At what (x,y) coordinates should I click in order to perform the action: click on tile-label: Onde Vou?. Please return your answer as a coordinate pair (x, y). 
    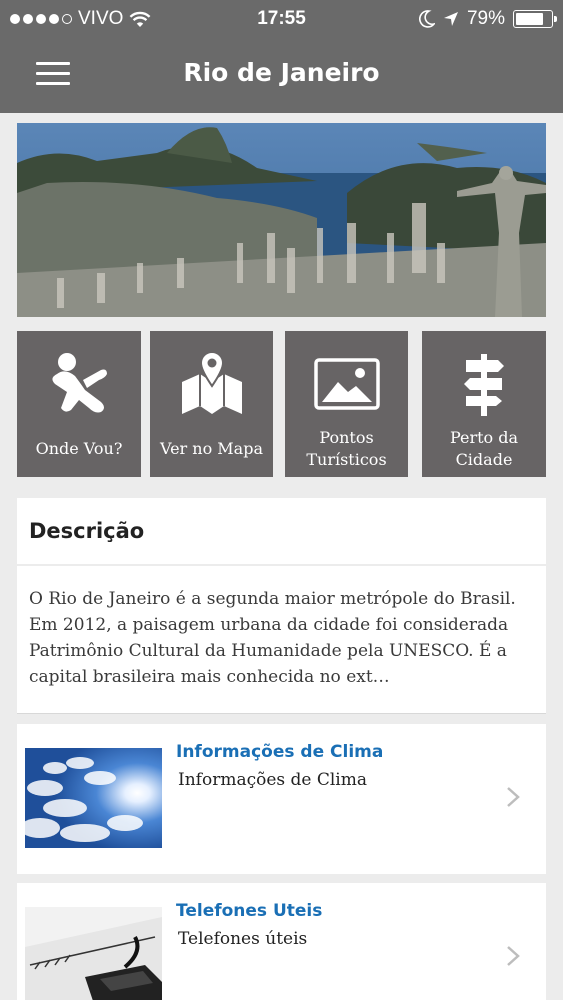
    Looking at the image, I should click on (79, 448).